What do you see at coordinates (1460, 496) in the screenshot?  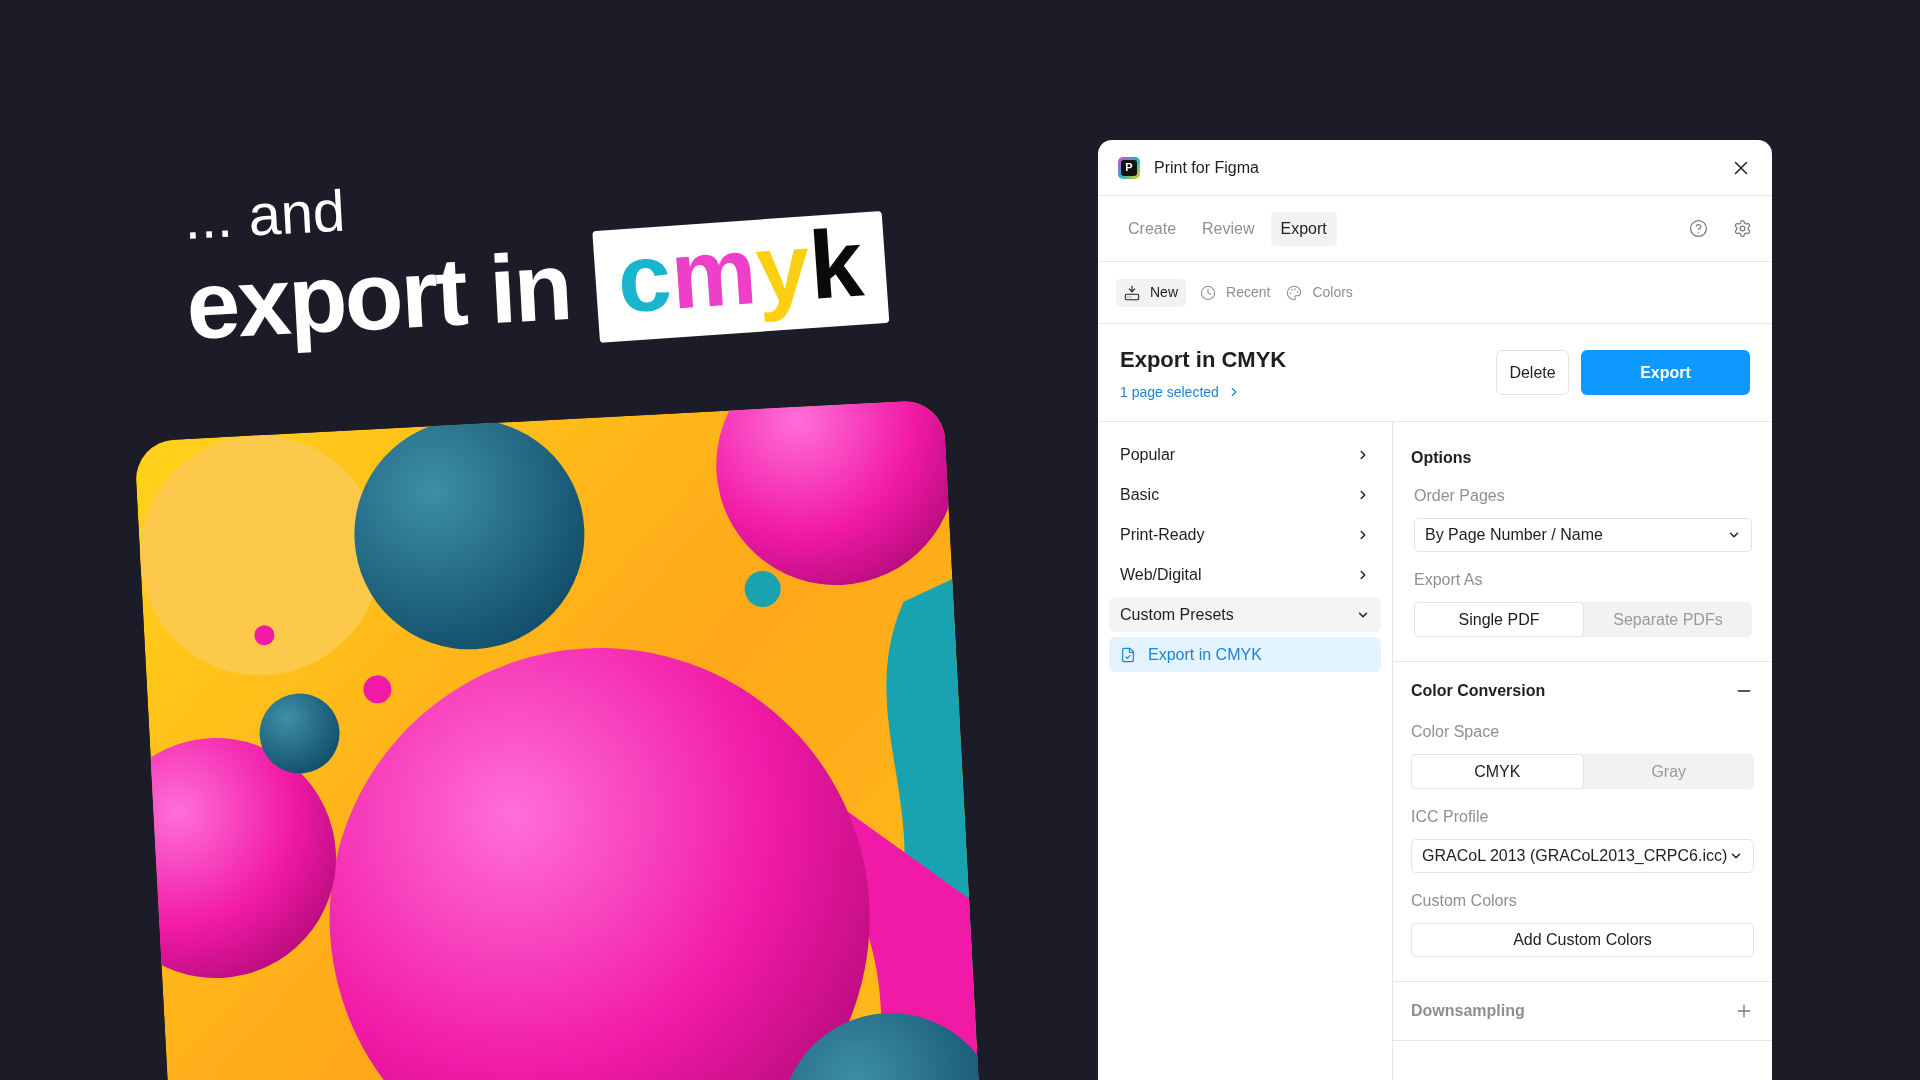 I see `field-label: Order Pages` at bounding box center [1460, 496].